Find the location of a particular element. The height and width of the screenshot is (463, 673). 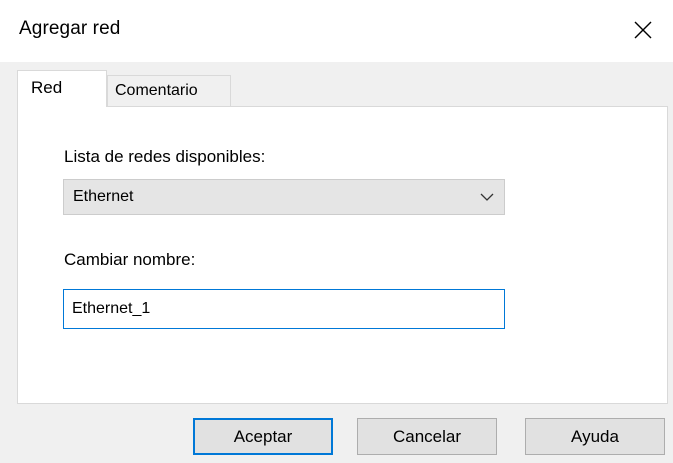

close-button is located at coordinates (643, 30).